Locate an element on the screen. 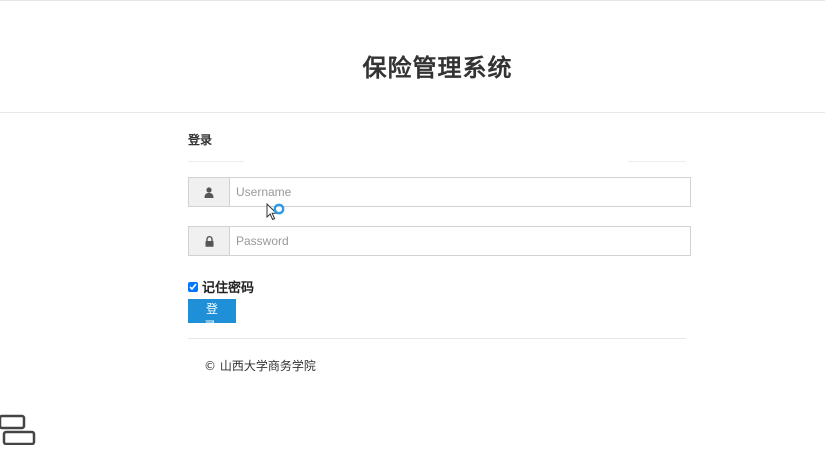 The width and height of the screenshot is (825, 449). remember-checkbox is located at coordinates (193, 286).